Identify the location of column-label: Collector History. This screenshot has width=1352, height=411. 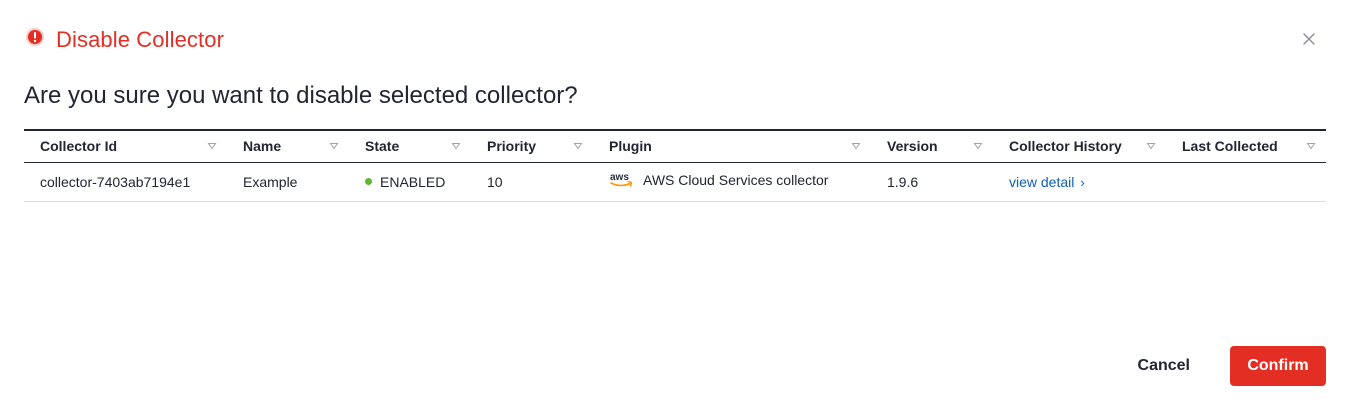
(1065, 146).